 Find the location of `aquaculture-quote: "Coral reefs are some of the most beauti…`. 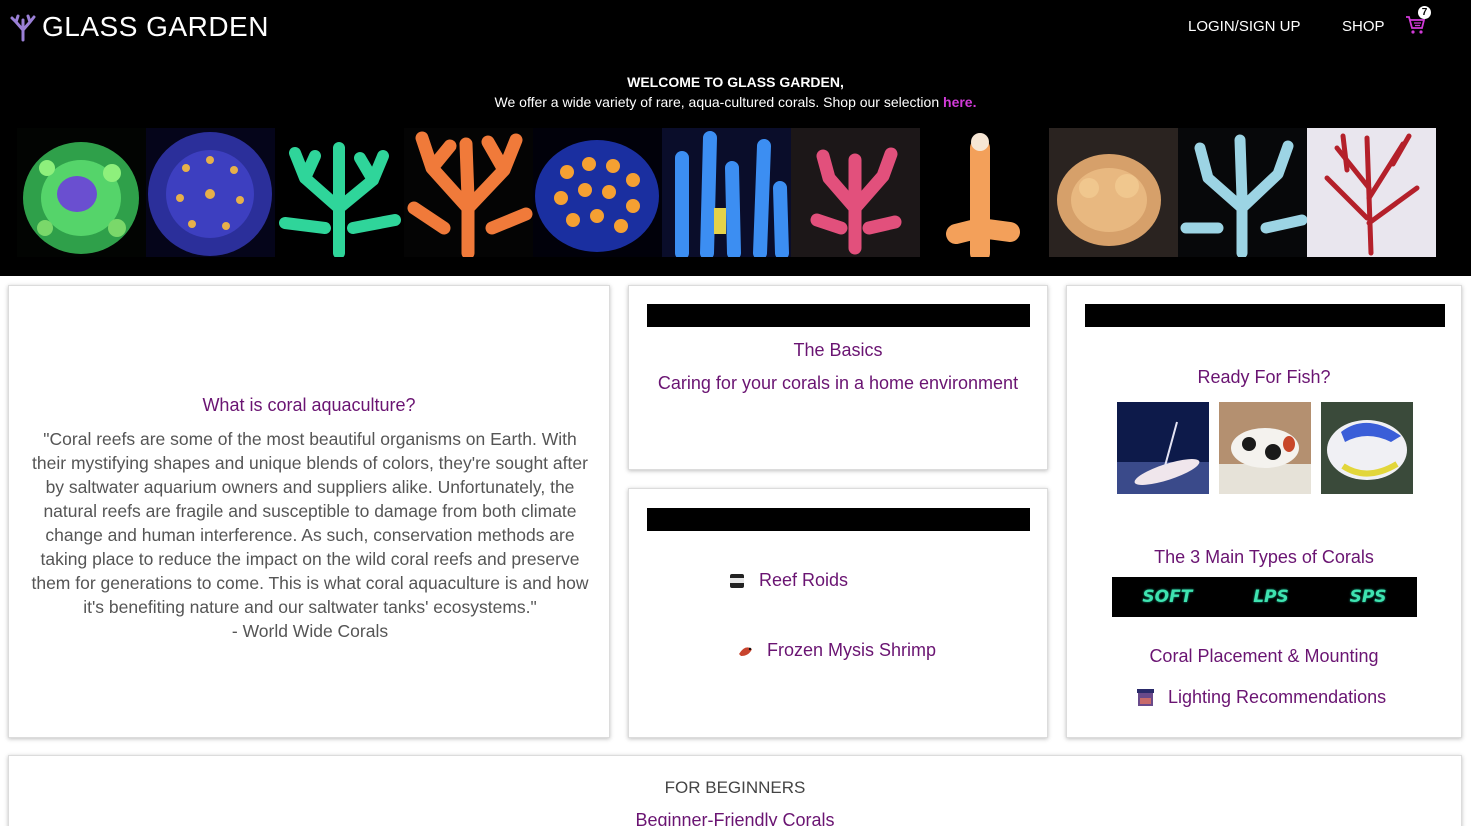

aquaculture-quote: "Coral reefs are some of the most beauti… is located at coordinates (310, 523).